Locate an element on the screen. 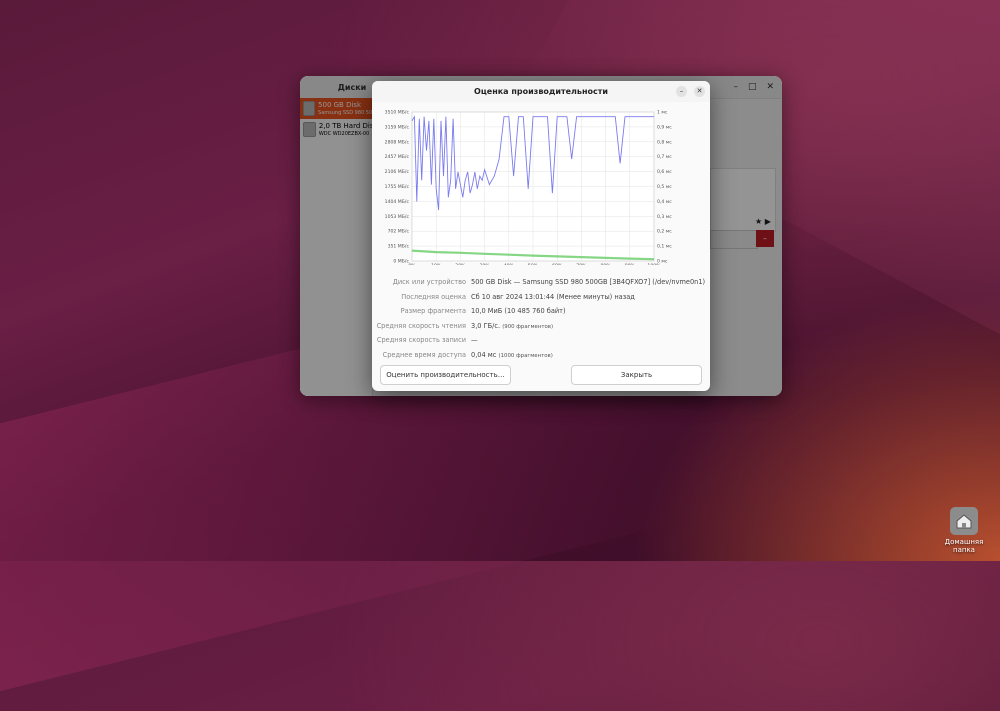 Image resolution: width=1000 pixels, height=711 pixels. y-tick-label: 1404 МБ/с is located at coordinates (397, 202).